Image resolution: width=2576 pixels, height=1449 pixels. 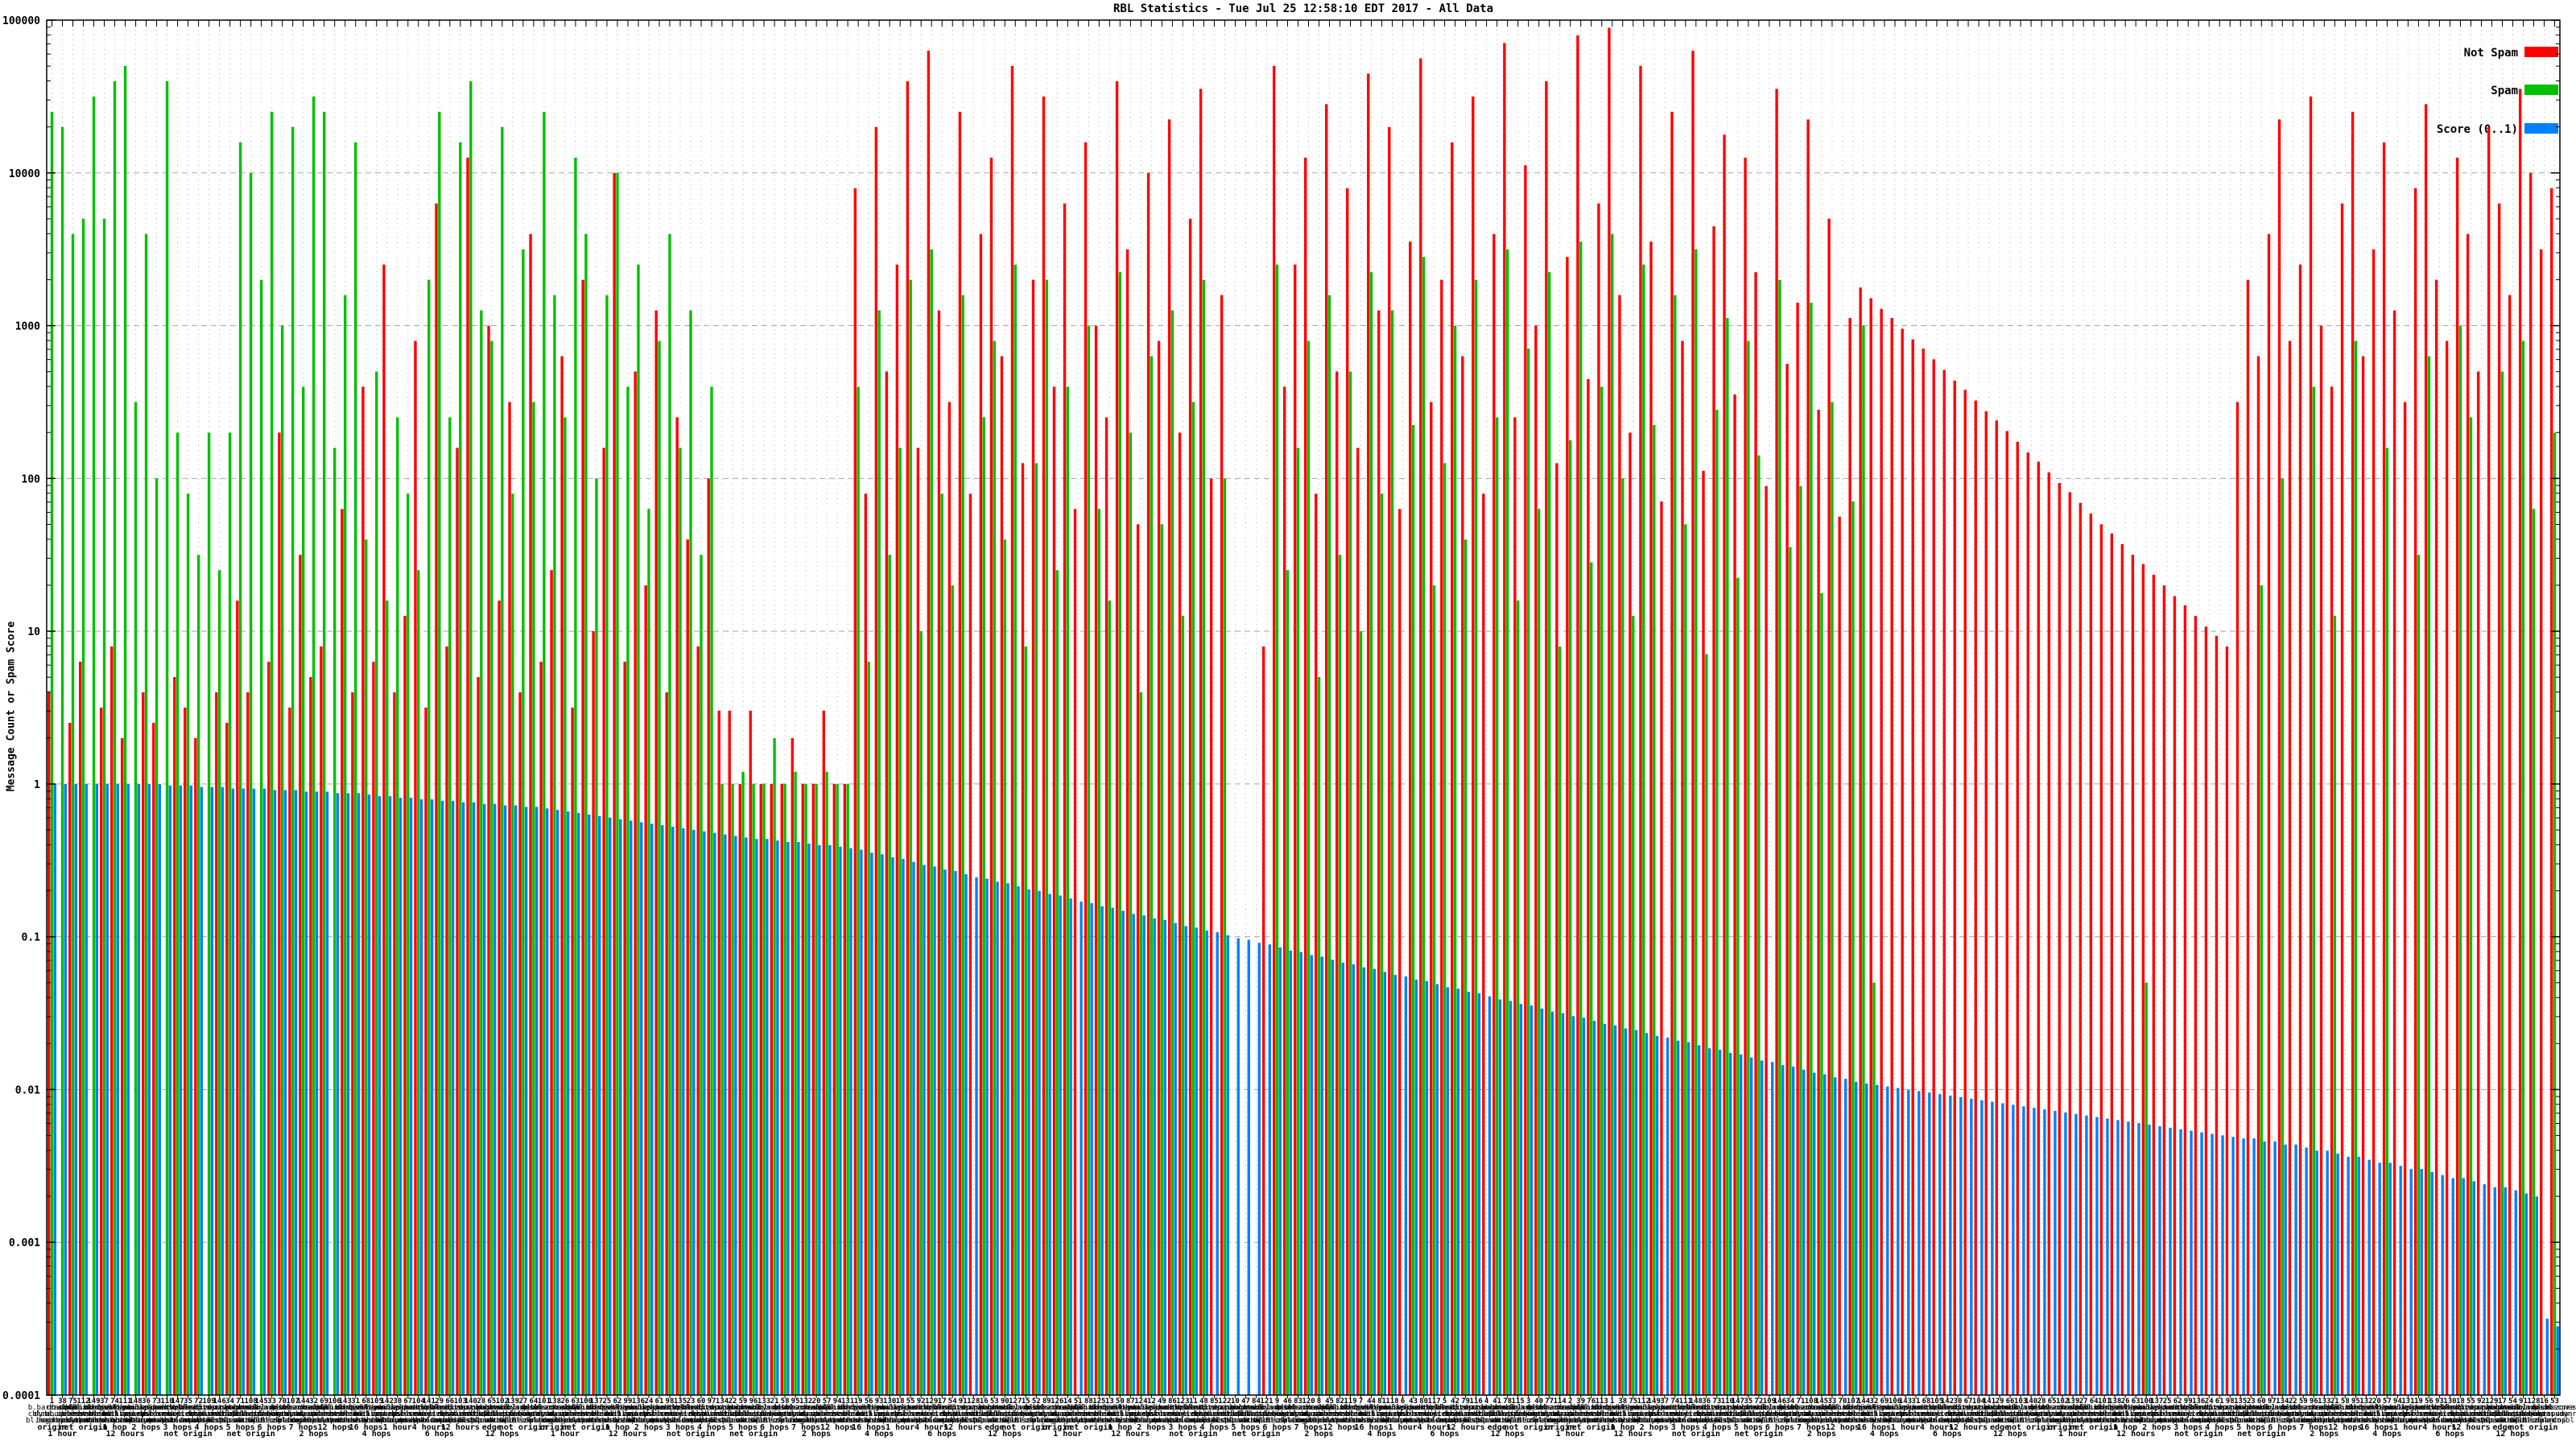 What do you see at coordinates (2541, 90) in the screenshot?
I see `legend-swatch-spam` at bounding box center [2541, 90].